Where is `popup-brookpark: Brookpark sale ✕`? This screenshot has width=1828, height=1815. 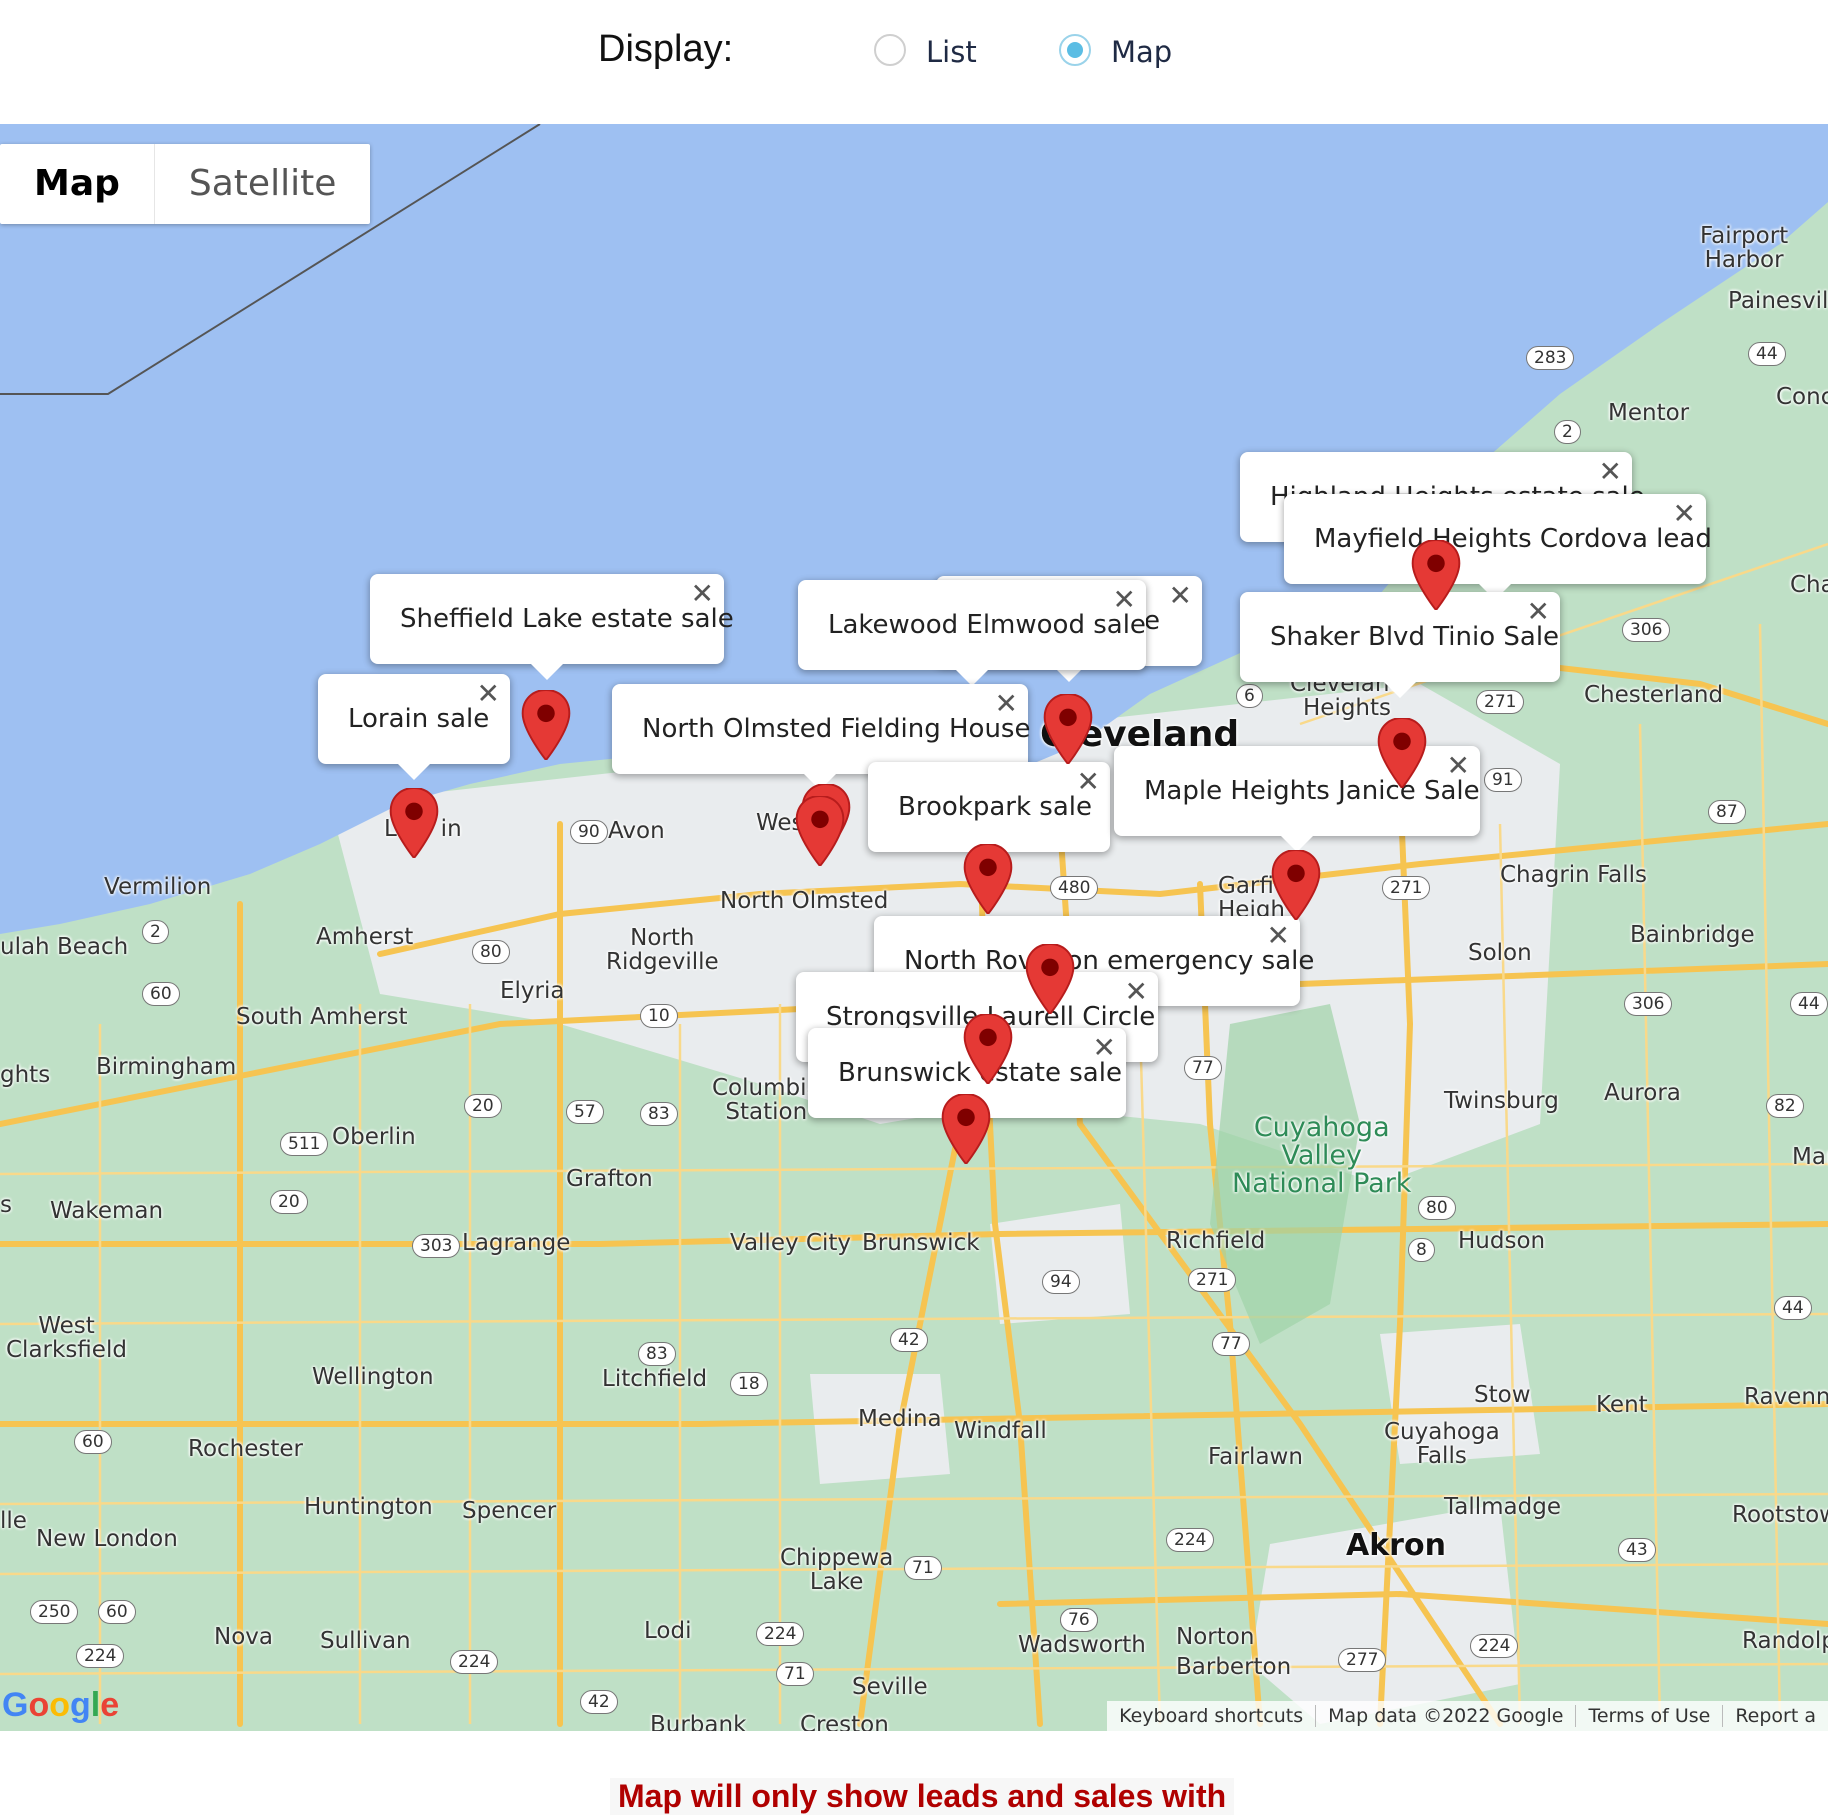
popup-brookpark: Brookpark sale ✕ is located at coordinates (989, 815).